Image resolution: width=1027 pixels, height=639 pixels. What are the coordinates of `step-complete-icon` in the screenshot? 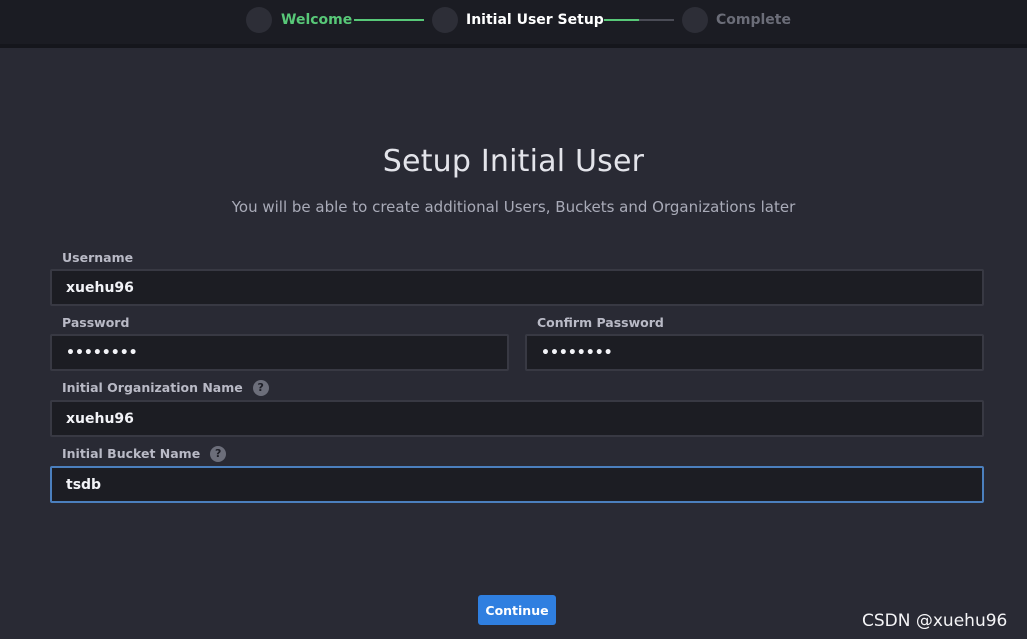 It's located at (695, 20).